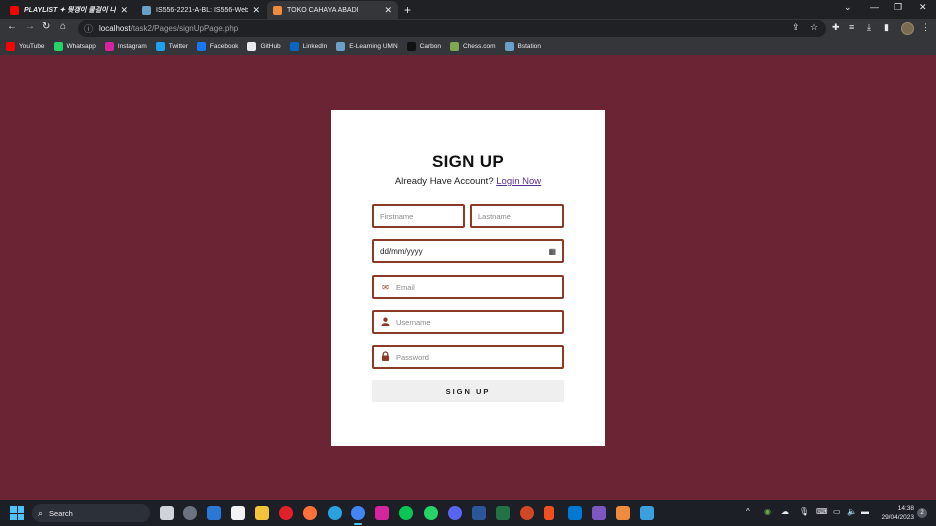 This screenshot has height=526, width=936. I want to click on firefox-icon, so click(310, 513).